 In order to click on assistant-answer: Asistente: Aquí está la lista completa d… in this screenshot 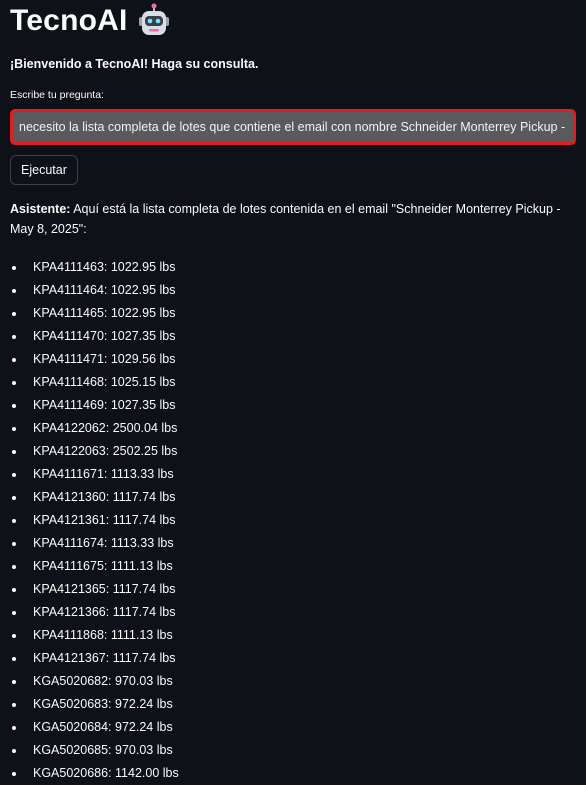, I will do `click(293, 219)`.